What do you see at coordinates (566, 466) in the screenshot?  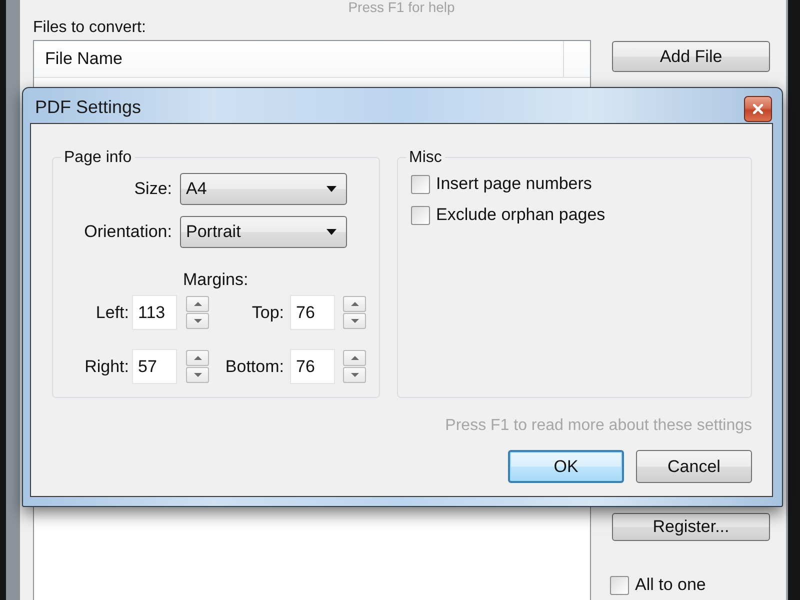 I see `ok-button: OK` at bounding box center [566, 466].